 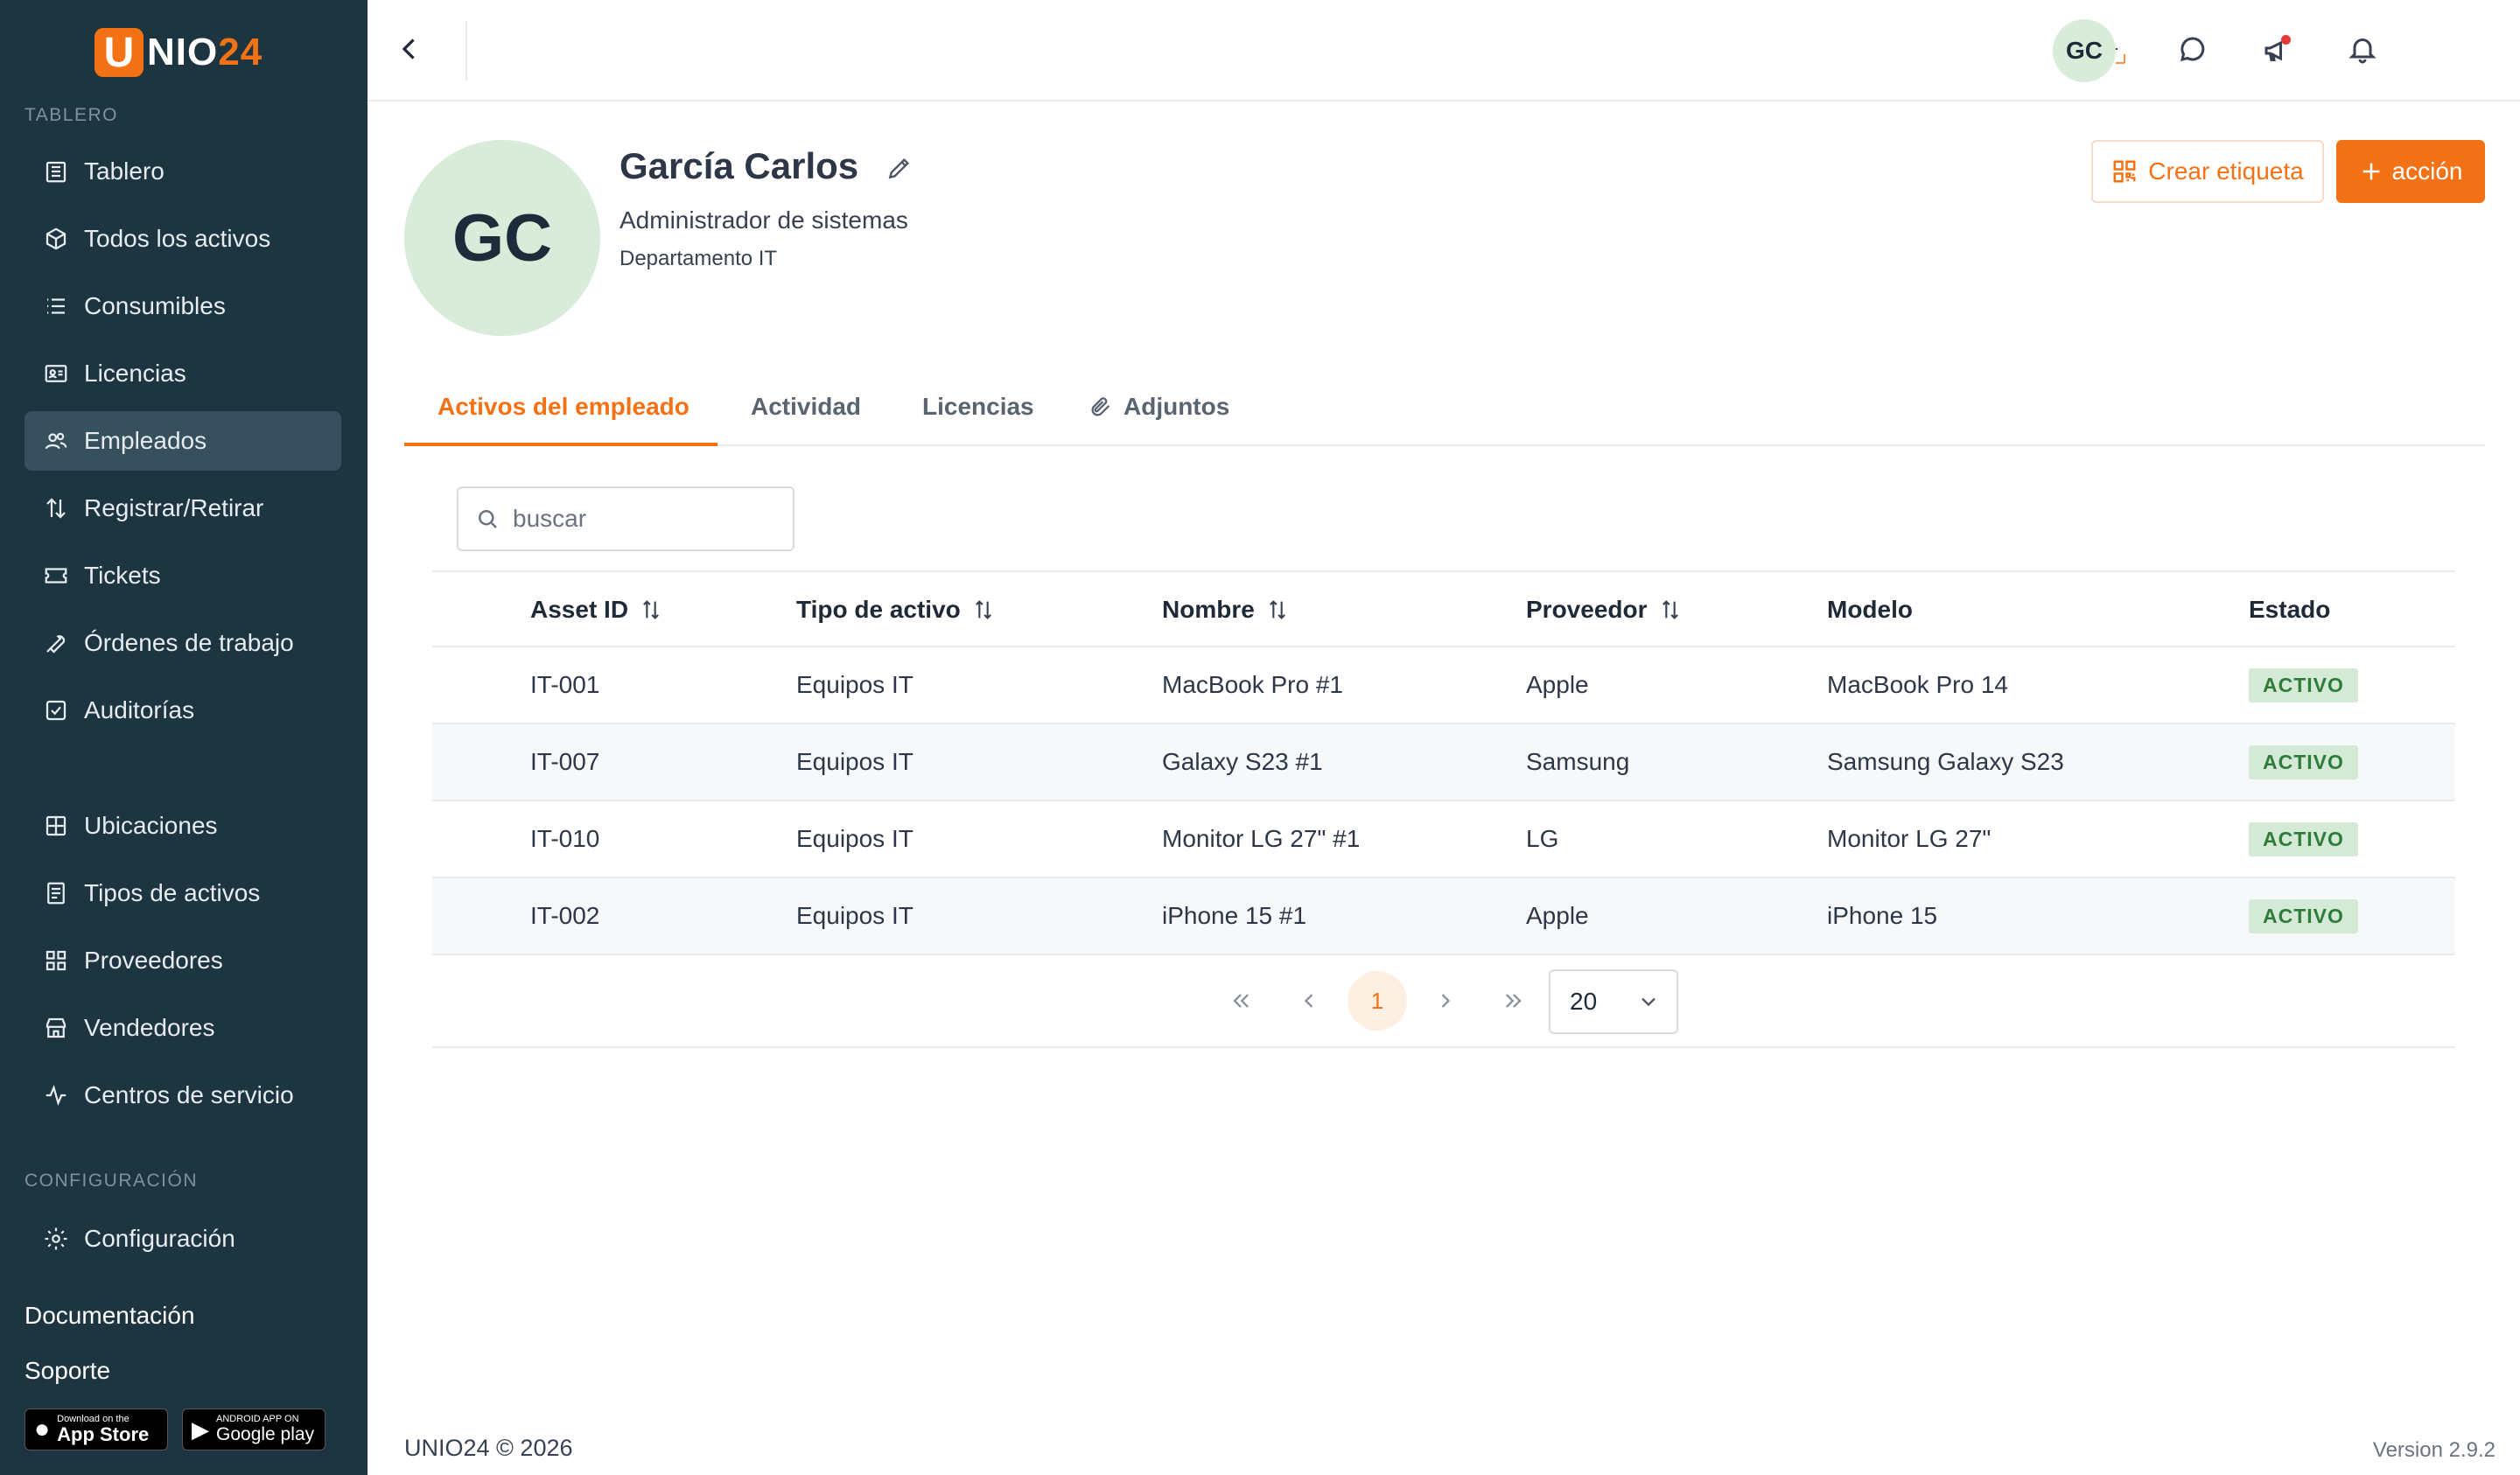 What do you see at coordinates (155, 305) in the screenshot?
I see `sidebar-item-label: Consumibles` at bounding box center [155, 305].